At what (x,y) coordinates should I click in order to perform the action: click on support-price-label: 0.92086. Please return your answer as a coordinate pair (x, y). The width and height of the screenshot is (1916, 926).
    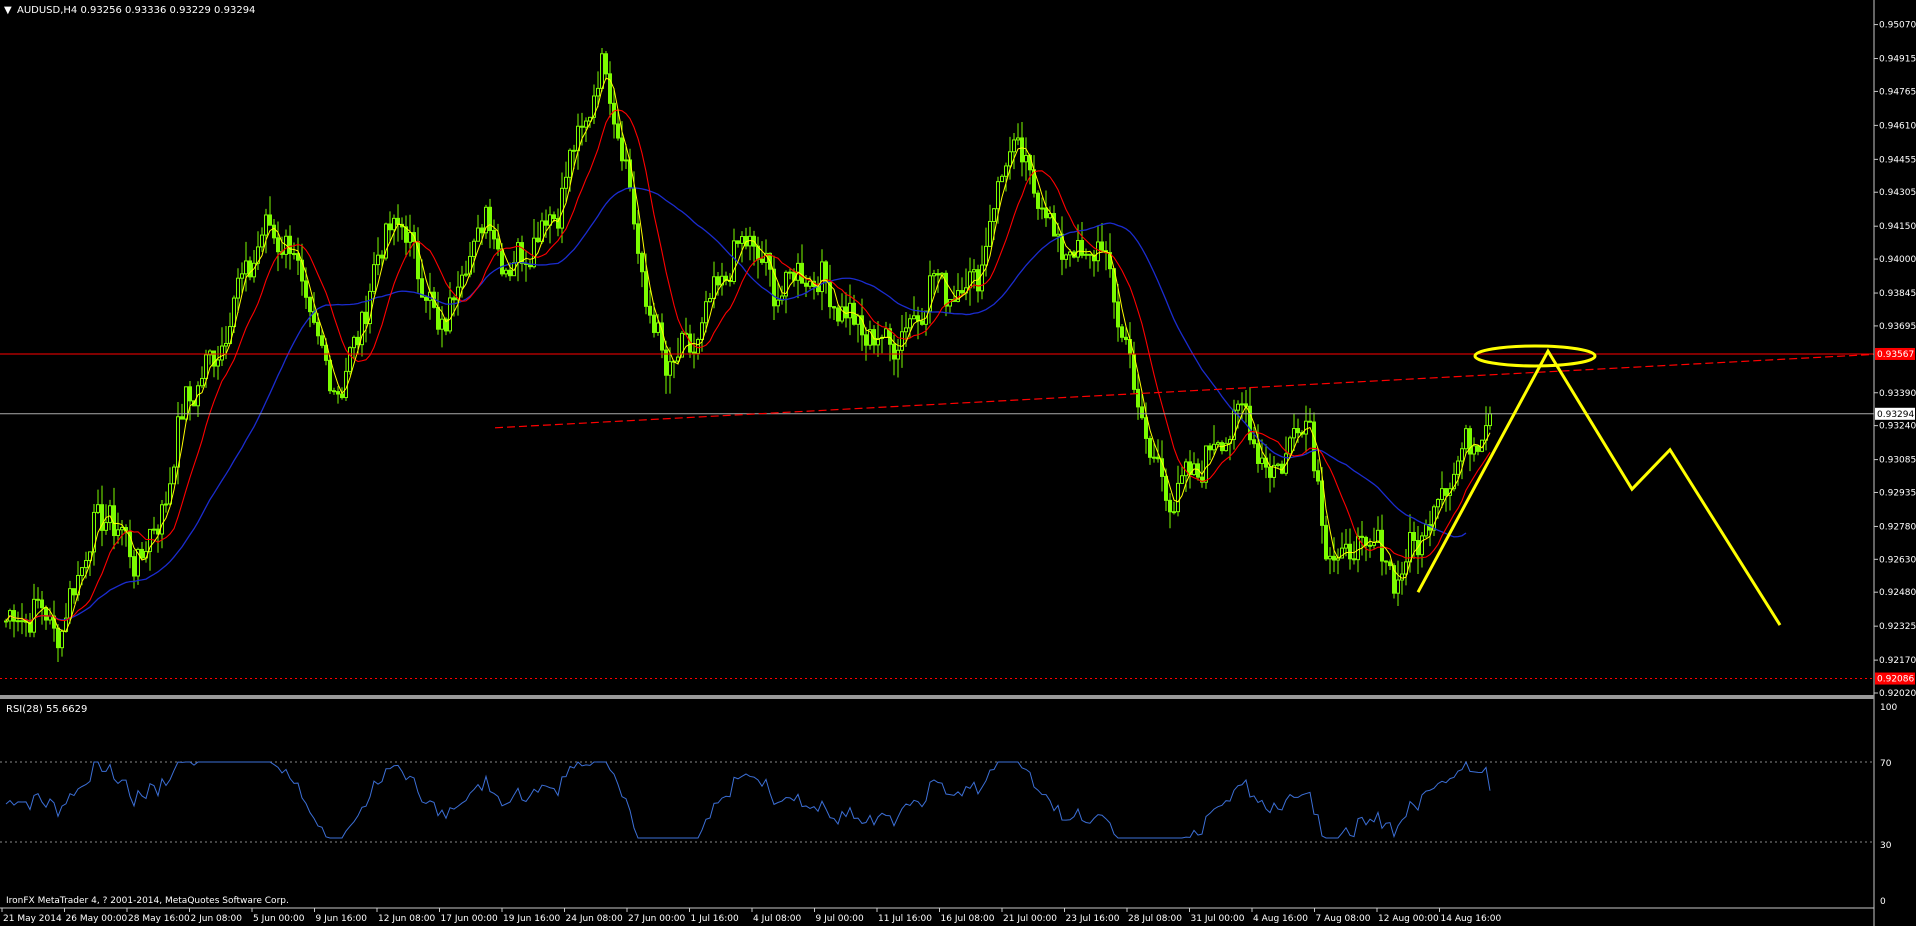
    Looking at the image, I should click on (1895, 680).